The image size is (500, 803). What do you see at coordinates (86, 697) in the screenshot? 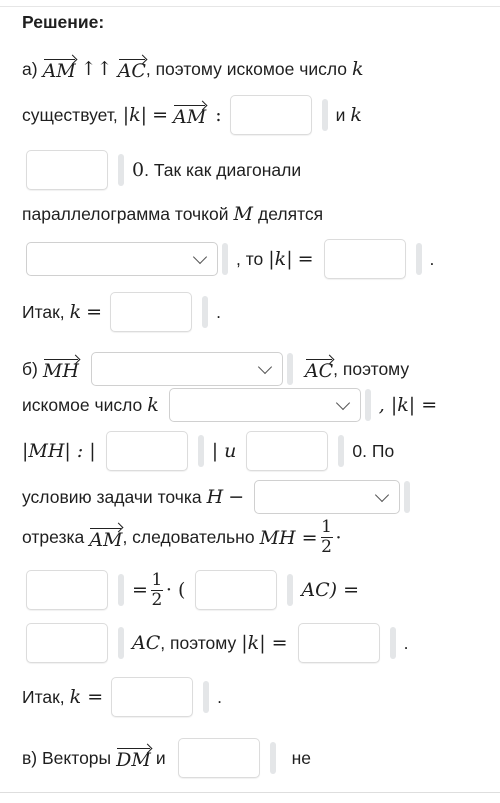
I see `k-equals: k =` at bounding box center [86, 697].